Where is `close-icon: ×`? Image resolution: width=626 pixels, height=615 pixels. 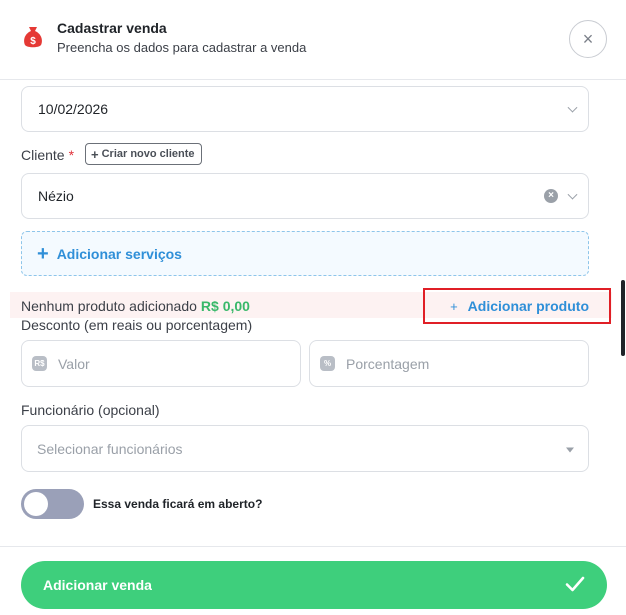
close-icon: × is located at coordinates (588, 38).